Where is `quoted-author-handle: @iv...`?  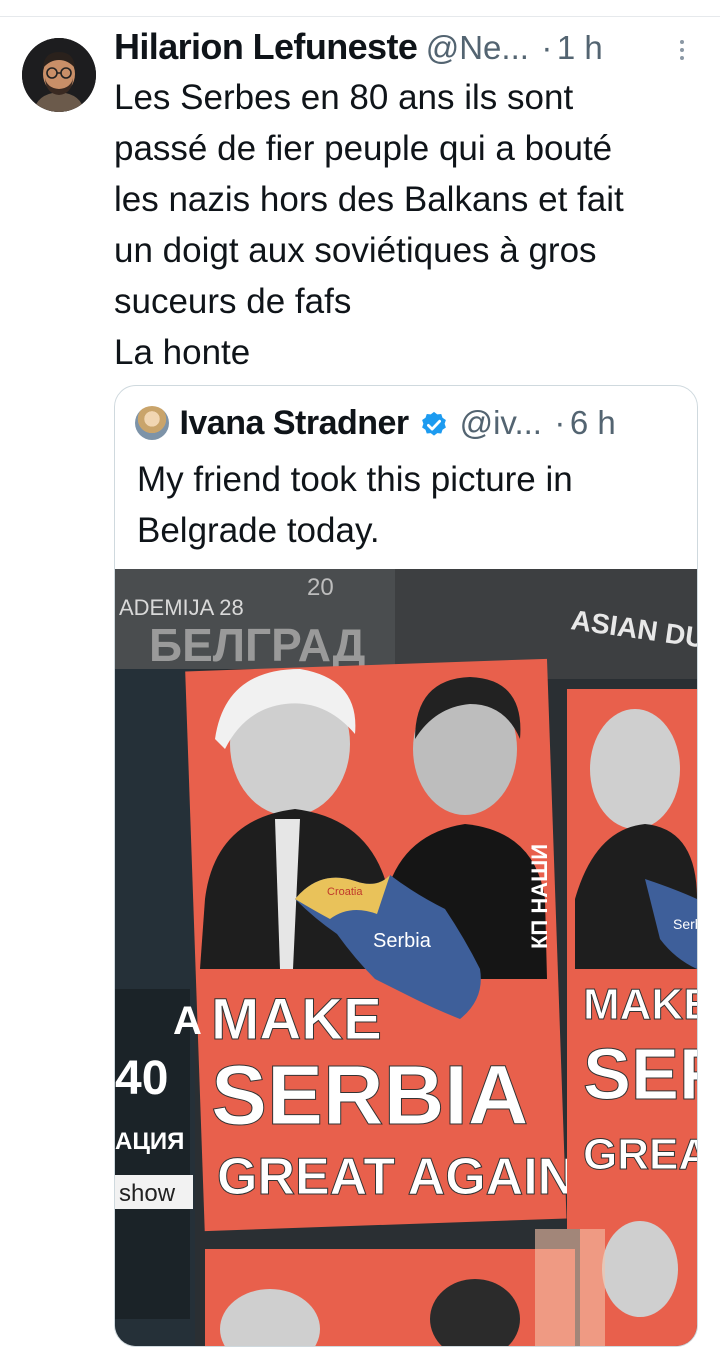
quoted-author-handle: @iv... is located at coordinates (501, 422).